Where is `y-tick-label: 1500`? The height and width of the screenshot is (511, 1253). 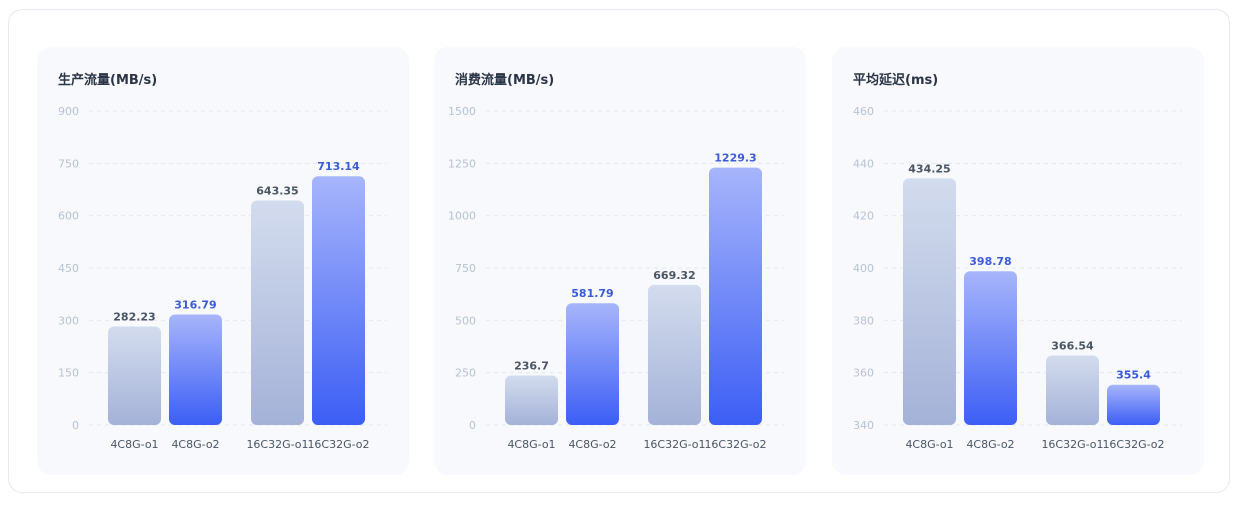
y-tick-label: 1500 is located at coordinates (462, 111).